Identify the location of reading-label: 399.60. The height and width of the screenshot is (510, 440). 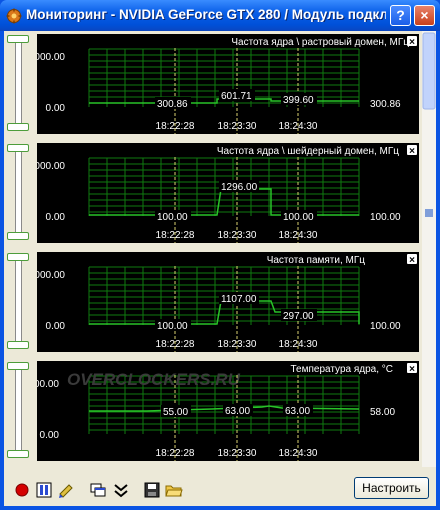
(298, 100).